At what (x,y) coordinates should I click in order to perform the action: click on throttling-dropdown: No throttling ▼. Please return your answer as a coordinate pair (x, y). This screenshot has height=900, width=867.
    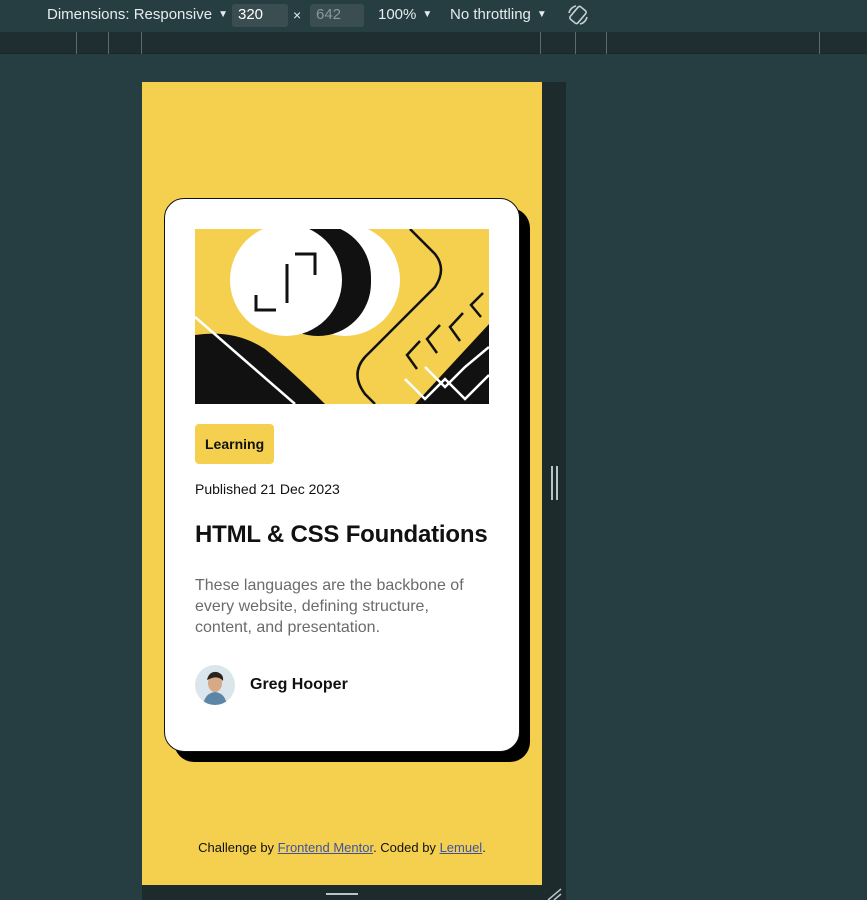
    Looking at the image, I should click on (498, 14).